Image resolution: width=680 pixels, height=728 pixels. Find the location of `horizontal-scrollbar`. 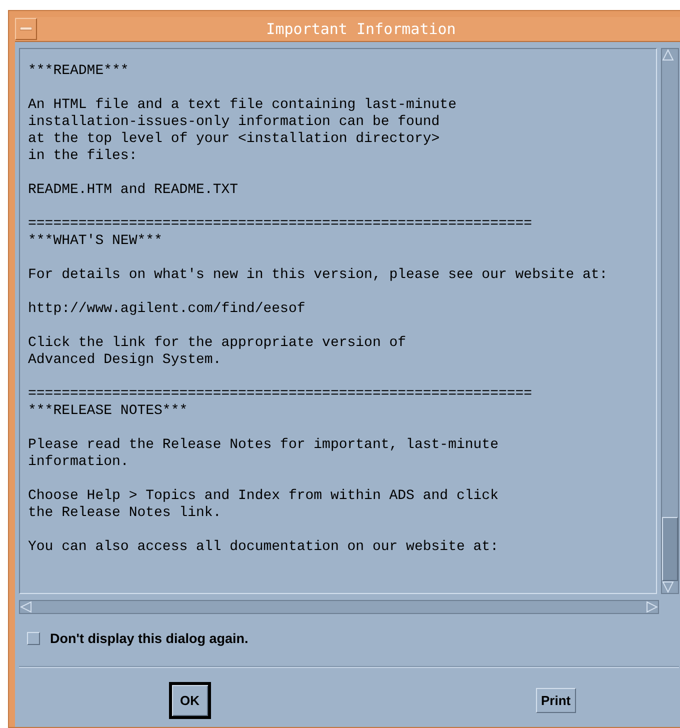

horizontal-scrollbar is located at coordinates (339, 607).